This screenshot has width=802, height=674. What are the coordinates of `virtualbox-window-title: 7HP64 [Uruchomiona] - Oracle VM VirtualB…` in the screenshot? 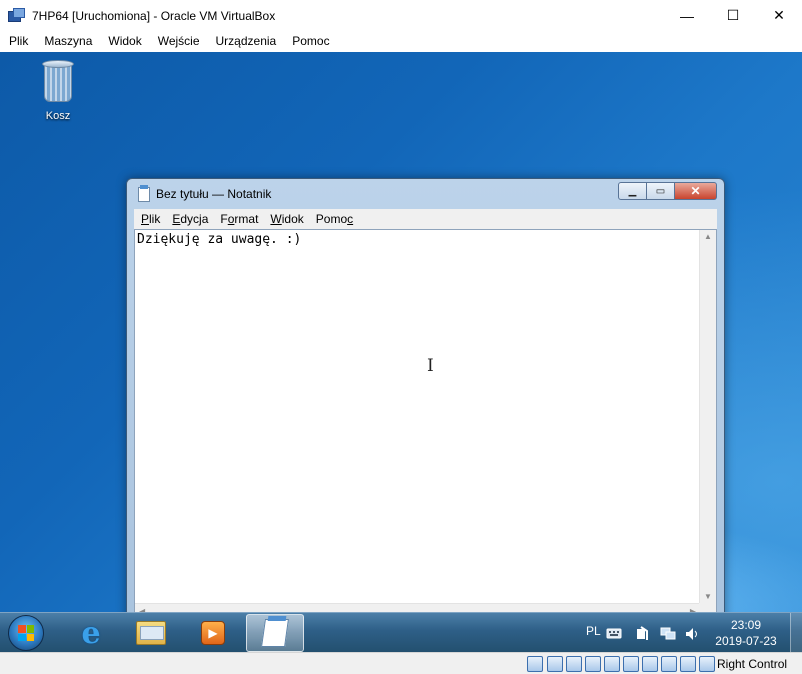 It's located at (154, 15).